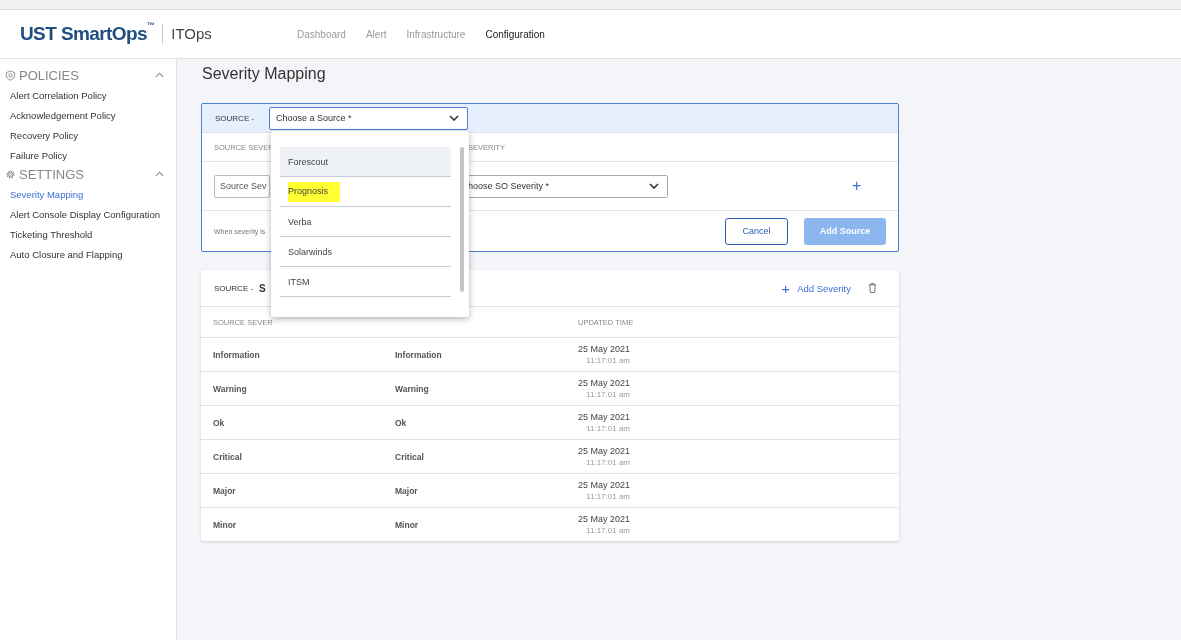 Image resolution: width=1181 pixels, height=640 pixels. What do you see at coordinates (872, 288) in the screenshot?
I see `trash-icon` at bounding box center [872, 288].